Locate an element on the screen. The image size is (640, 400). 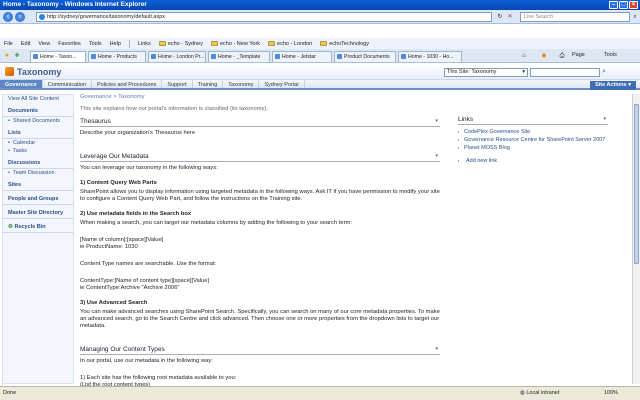
page-scrollbar is located at coordinates (636, 239).